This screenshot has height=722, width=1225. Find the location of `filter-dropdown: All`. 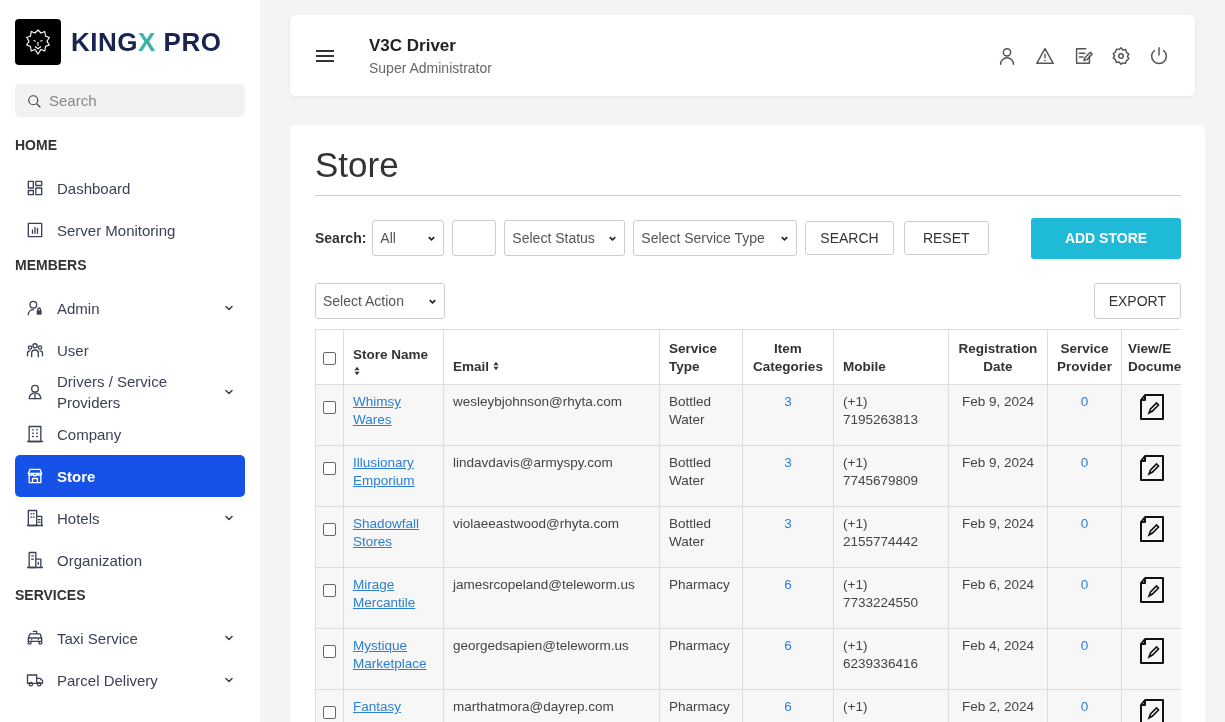

filter-dropdown: All is located at coordinates (408, 238).